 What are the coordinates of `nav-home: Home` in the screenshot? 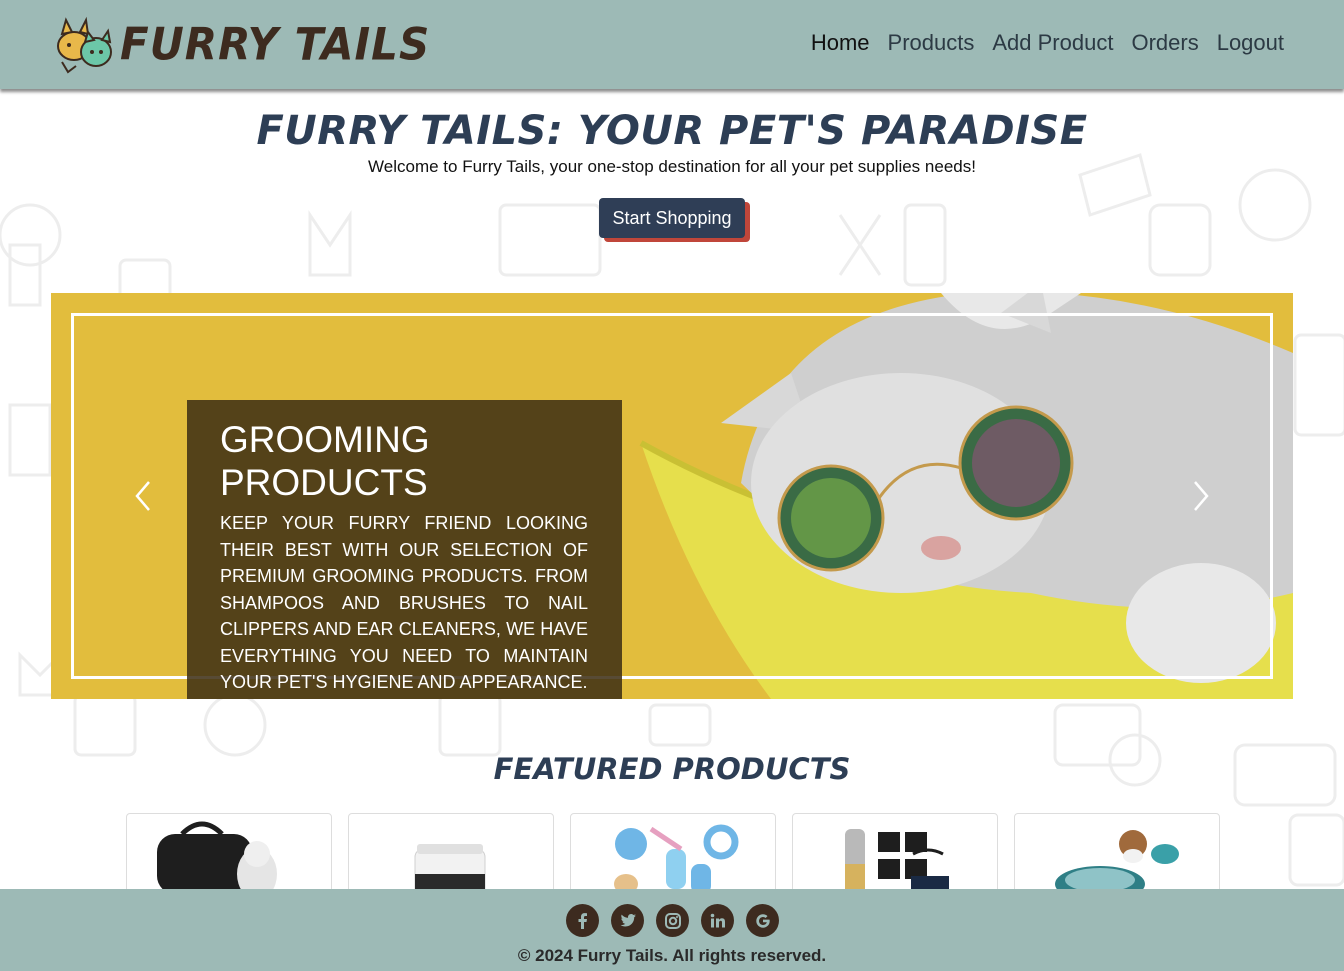 It's located at (840, 43).